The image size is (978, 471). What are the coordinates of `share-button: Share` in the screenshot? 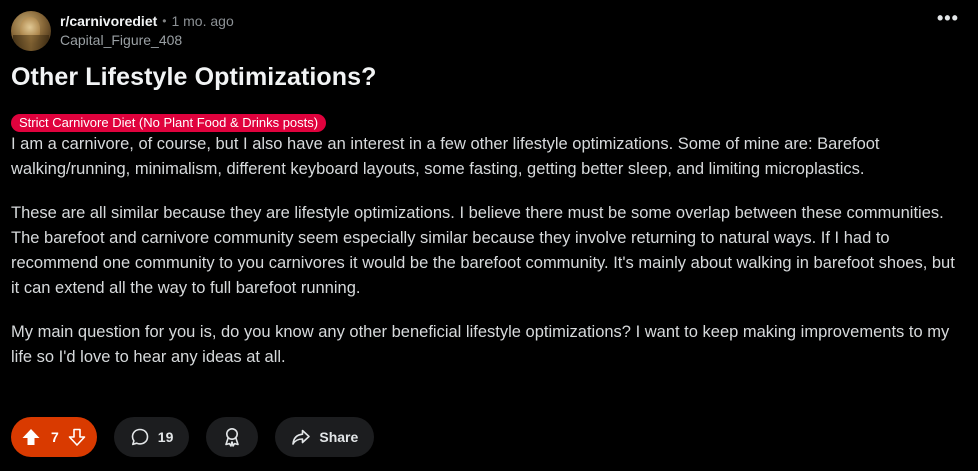 It's located at (325, 437).